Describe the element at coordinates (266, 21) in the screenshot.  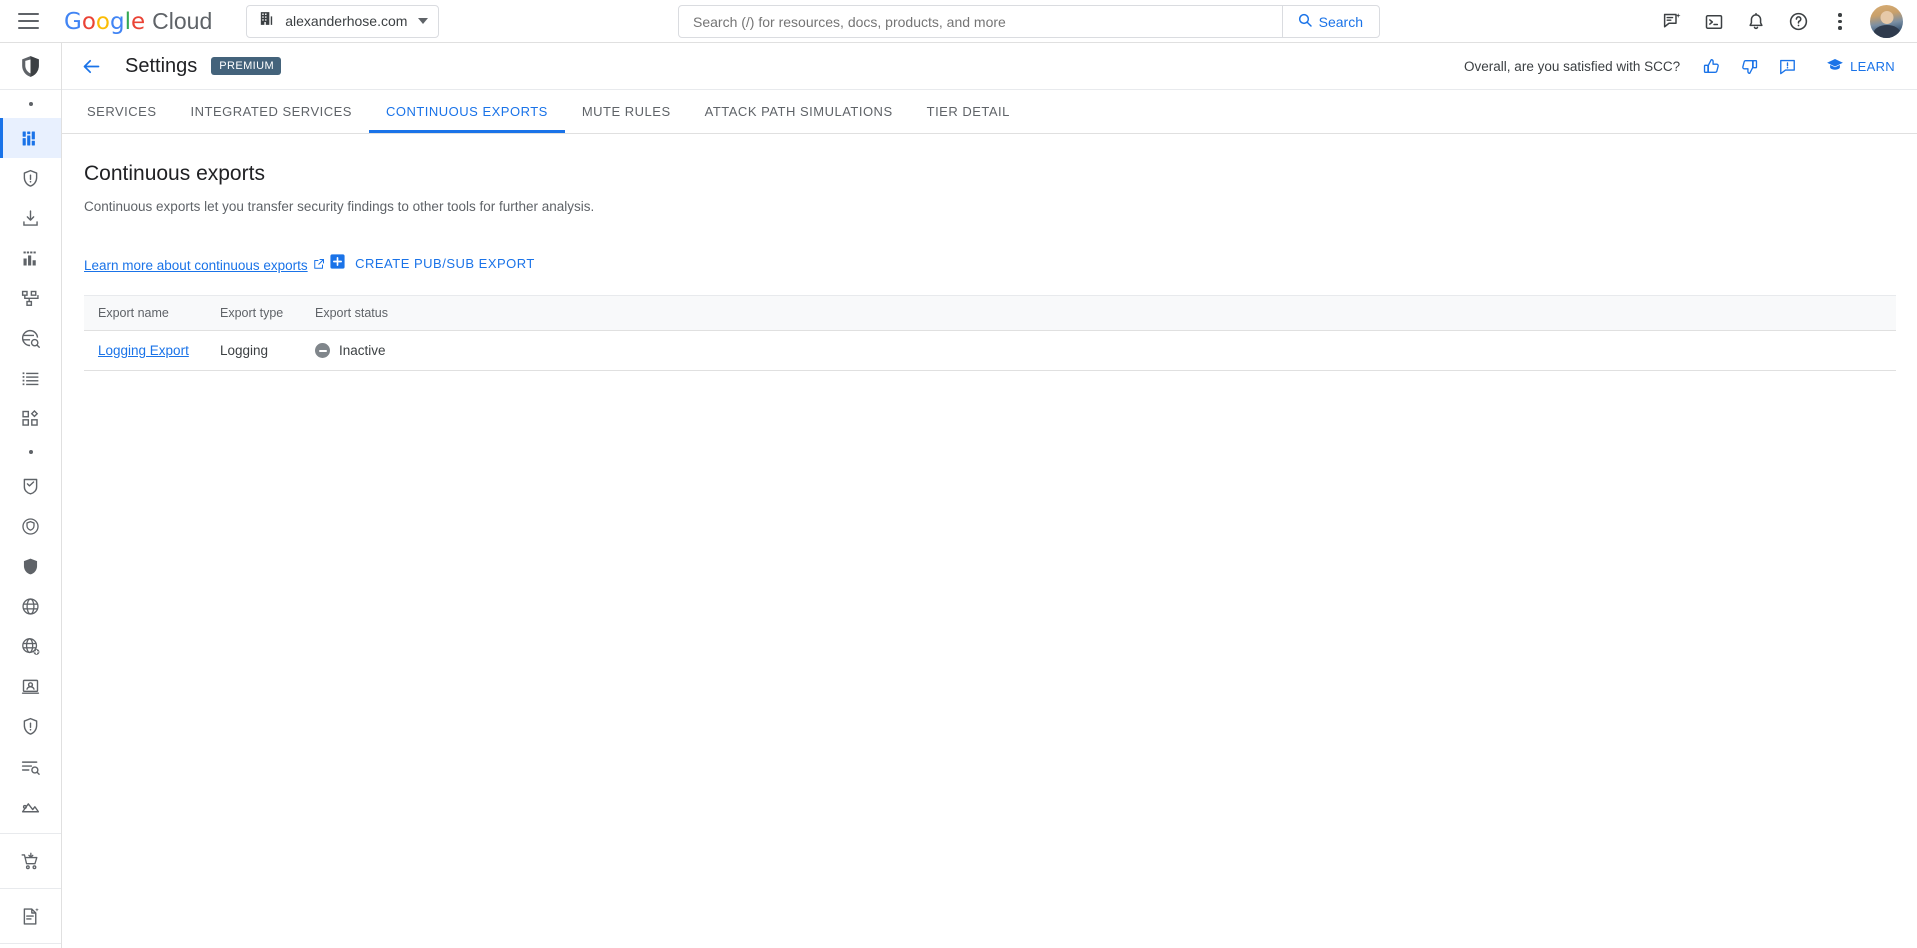
I see `organization-building-icon` at that location.